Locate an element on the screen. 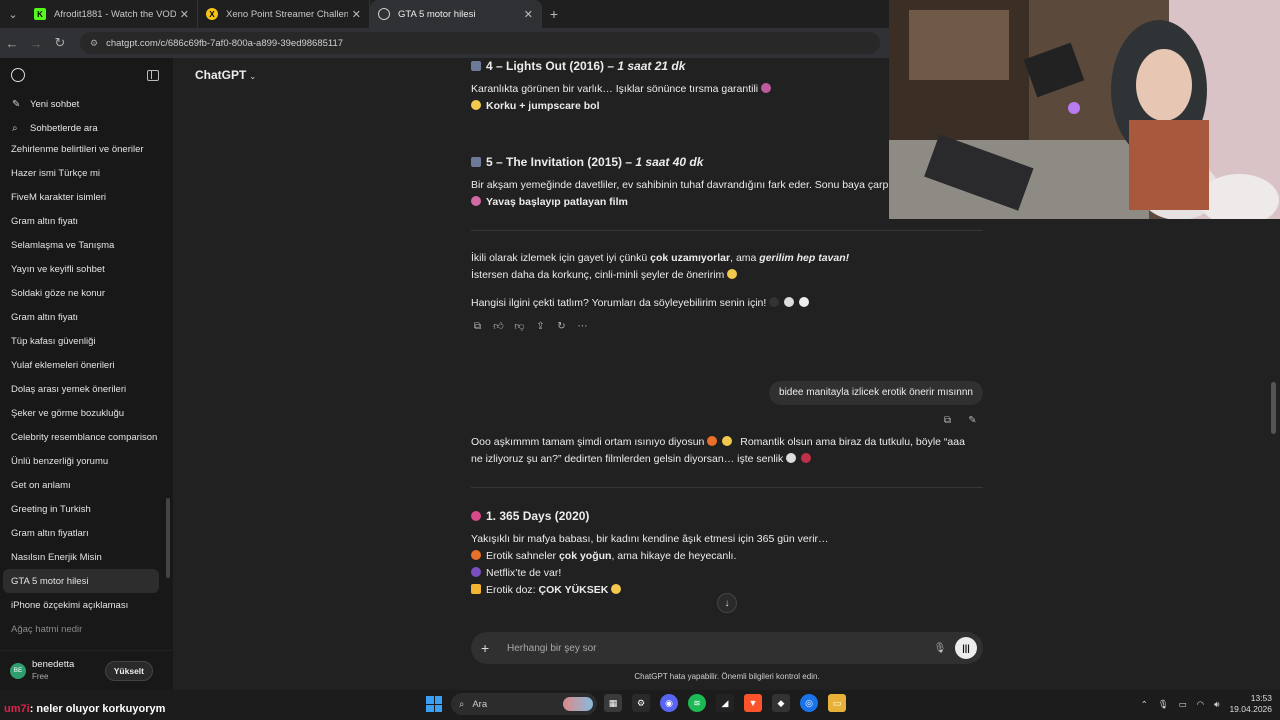 Image resolution: width=1280 pixels, height=720 pixels. wifi-icon: ◠ is located at coordinates (1200, 704).